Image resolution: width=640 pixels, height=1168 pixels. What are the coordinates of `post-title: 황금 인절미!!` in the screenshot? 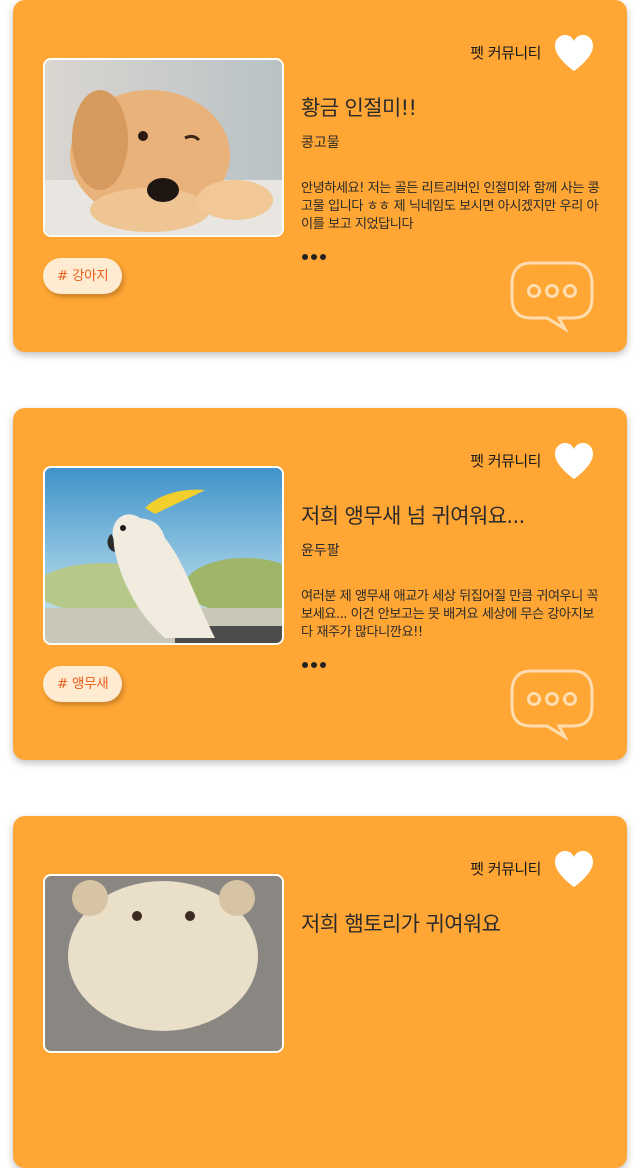 It's located at (451, 107).